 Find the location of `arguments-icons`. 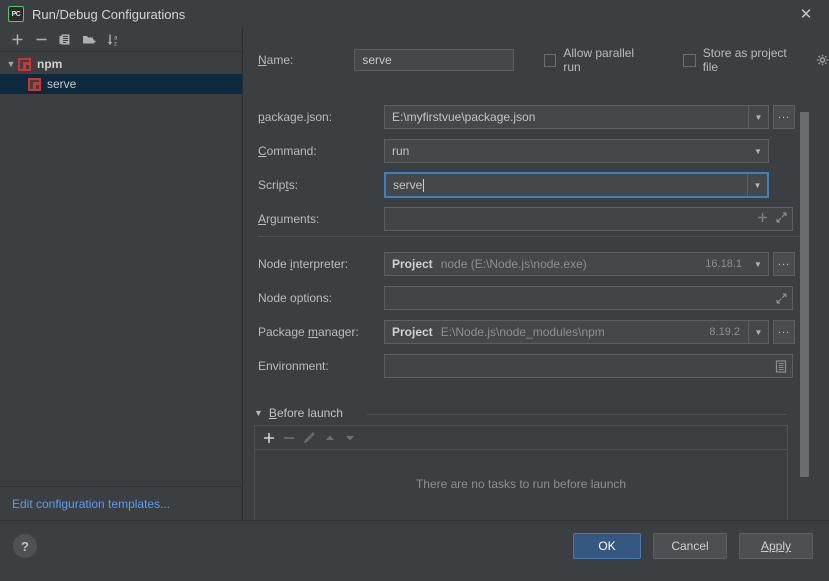

arguments-icons is located at coordinates (772, 219).